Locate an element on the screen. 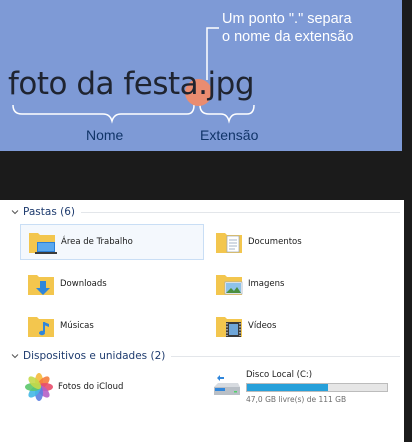 Image resolution: width=412 pixels, height=442 pixels. documents-folder-icon is located at coordinates (229, 243).